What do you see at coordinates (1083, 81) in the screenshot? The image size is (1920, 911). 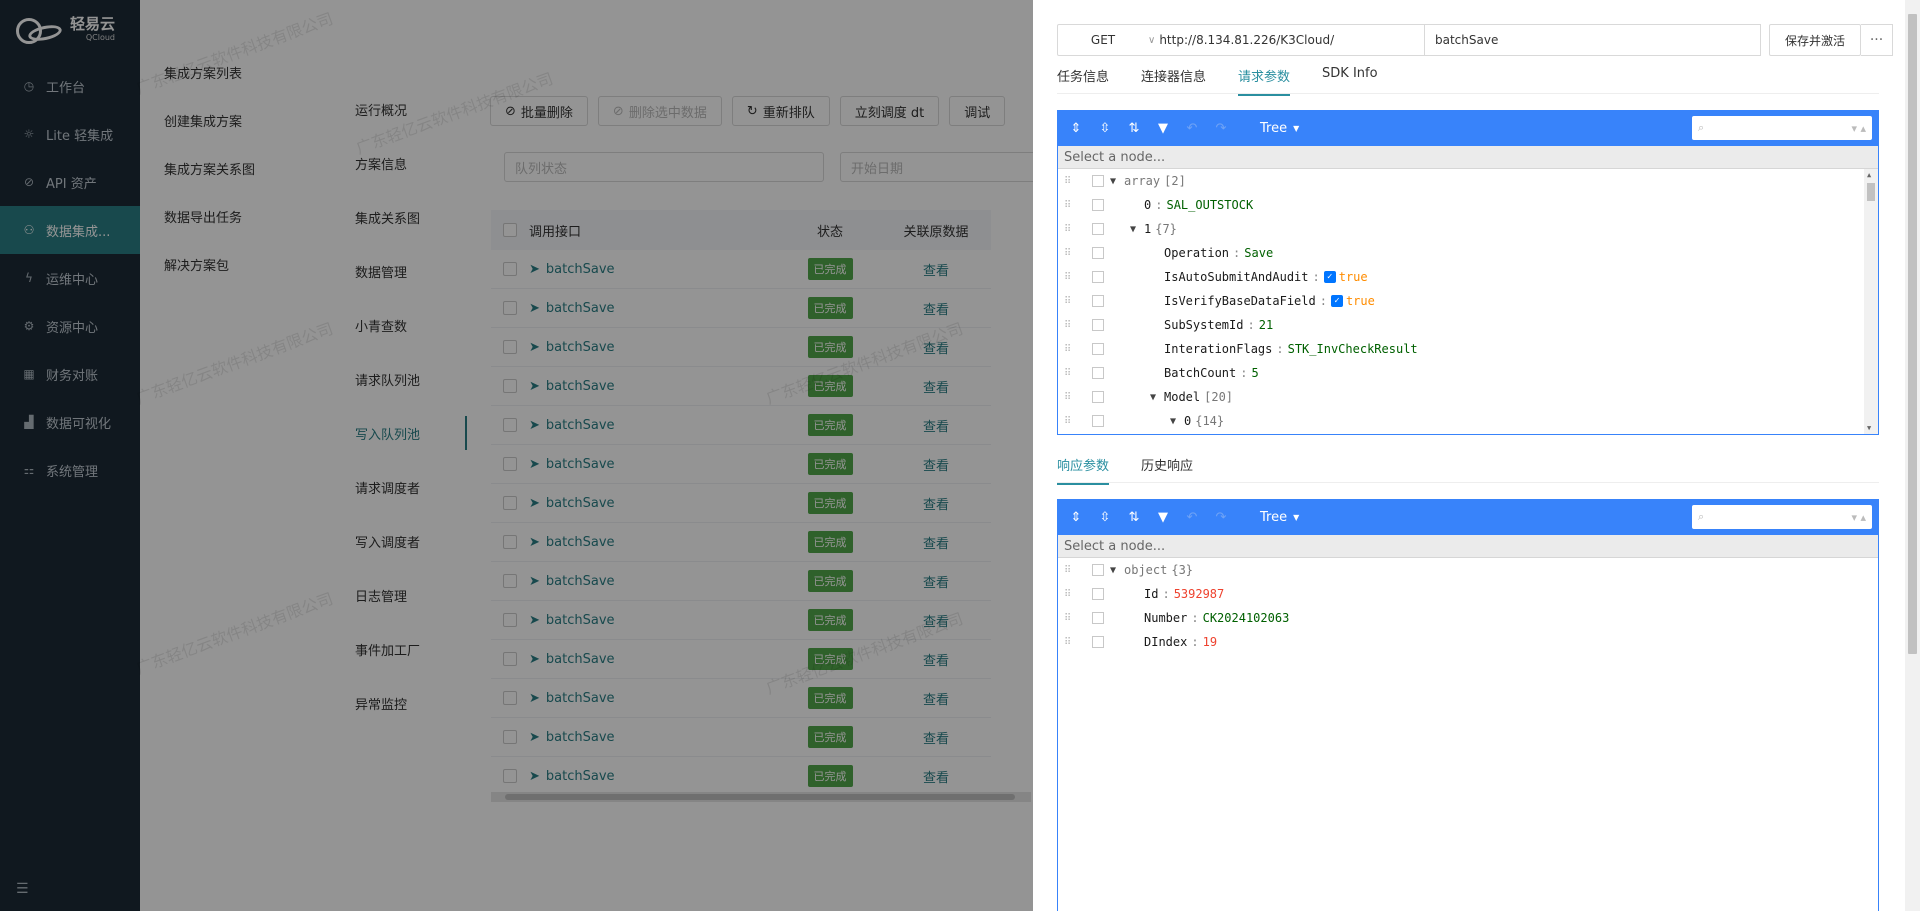 I see `drawer-tab: 任务信息` at bounding box center [1083, 81].